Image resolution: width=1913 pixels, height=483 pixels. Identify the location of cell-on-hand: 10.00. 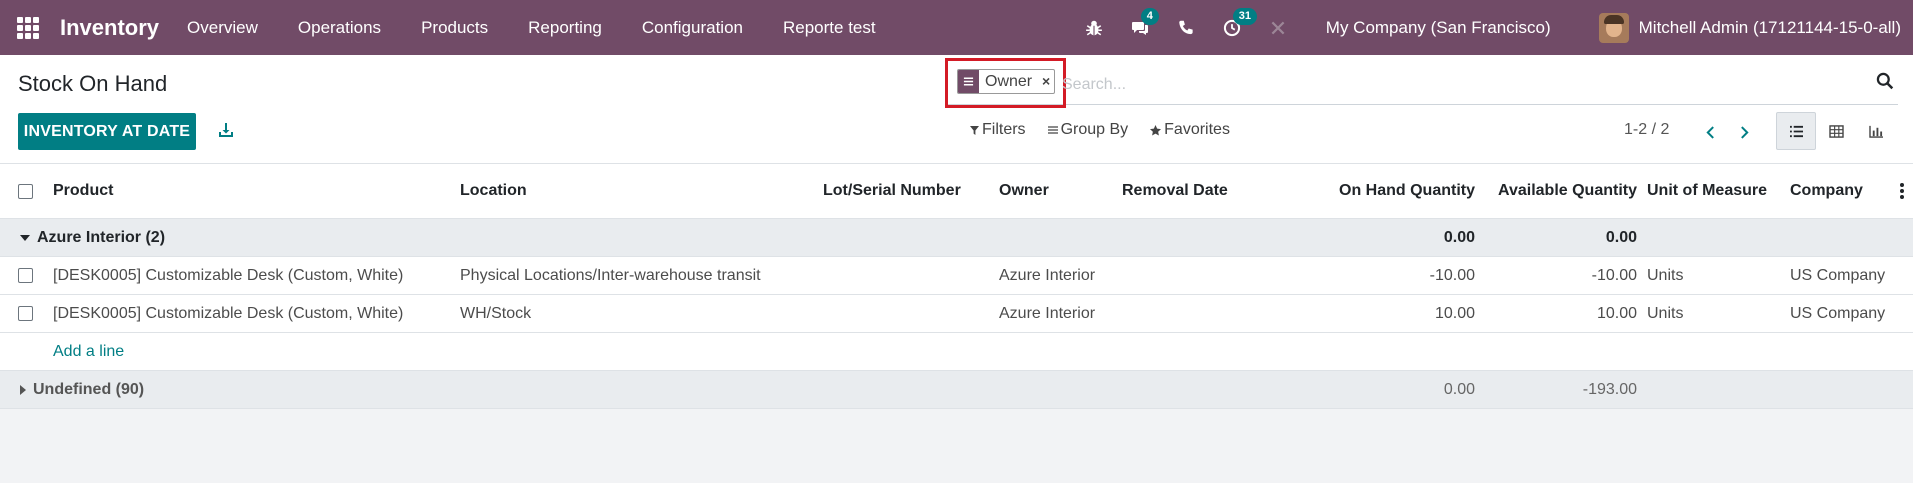
(1454, 313).